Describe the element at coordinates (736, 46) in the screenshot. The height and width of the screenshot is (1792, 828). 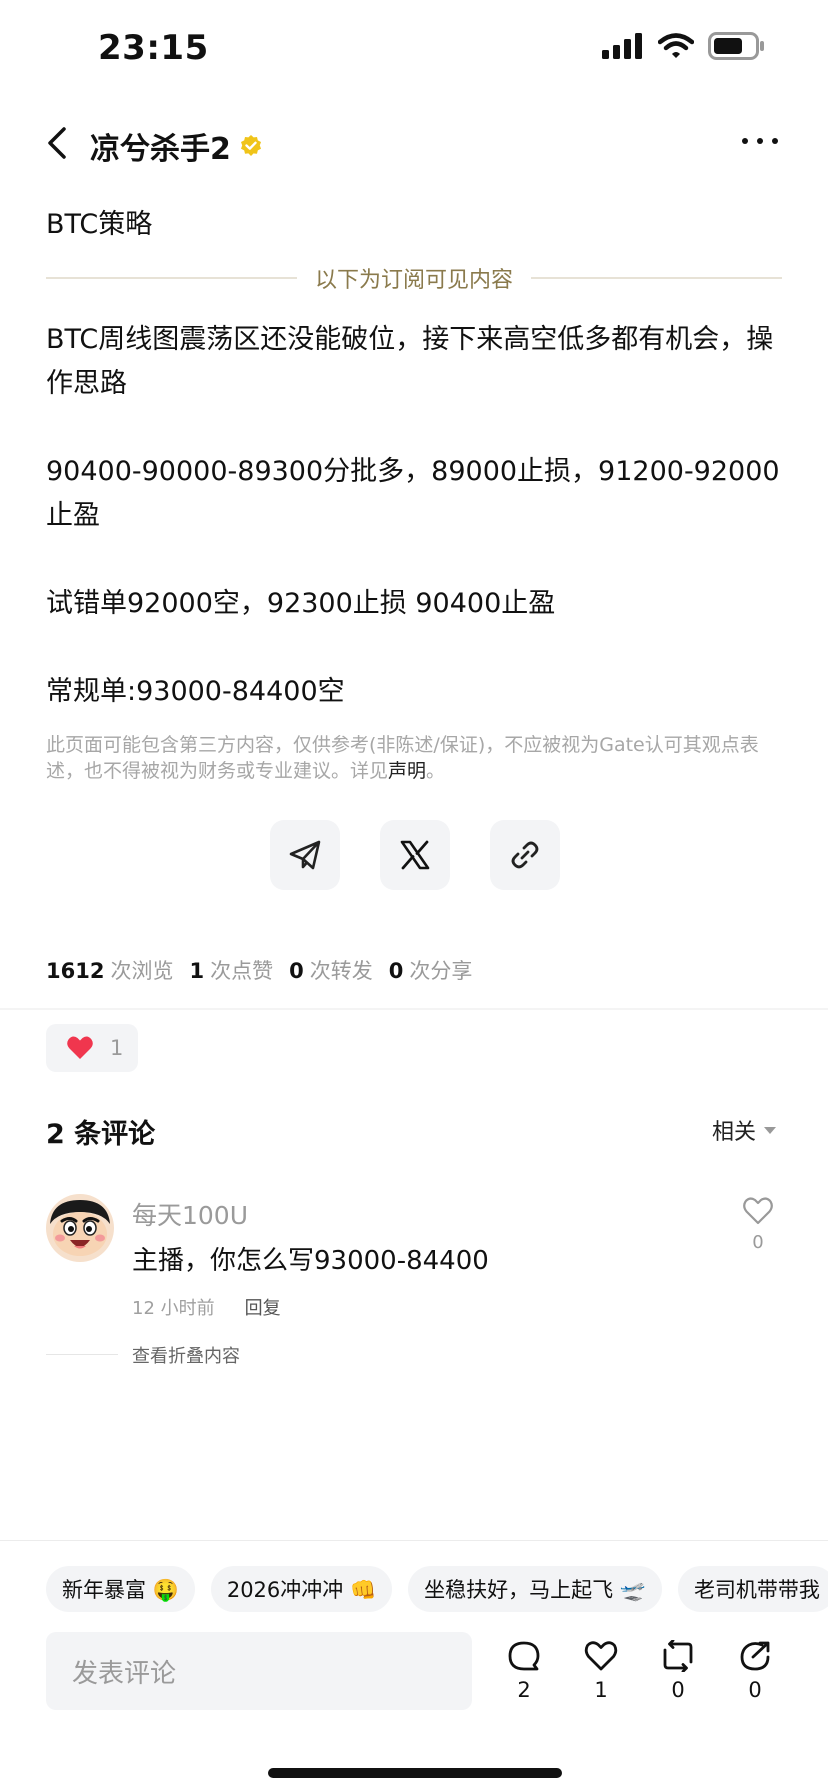
I see `battery-icon` at that location.